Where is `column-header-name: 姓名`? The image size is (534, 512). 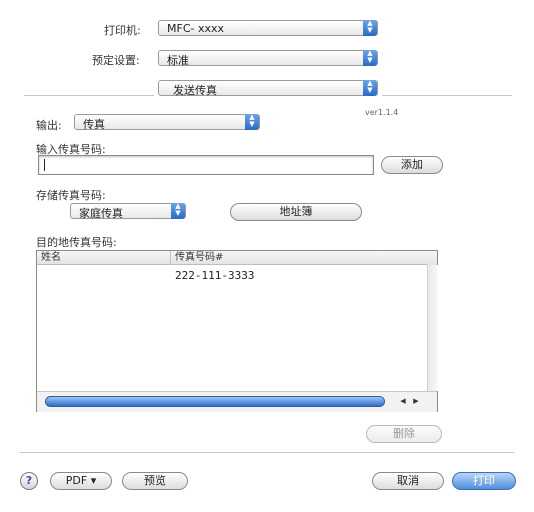
column-header-name: 姓名 is located at coordinates (104, 258).